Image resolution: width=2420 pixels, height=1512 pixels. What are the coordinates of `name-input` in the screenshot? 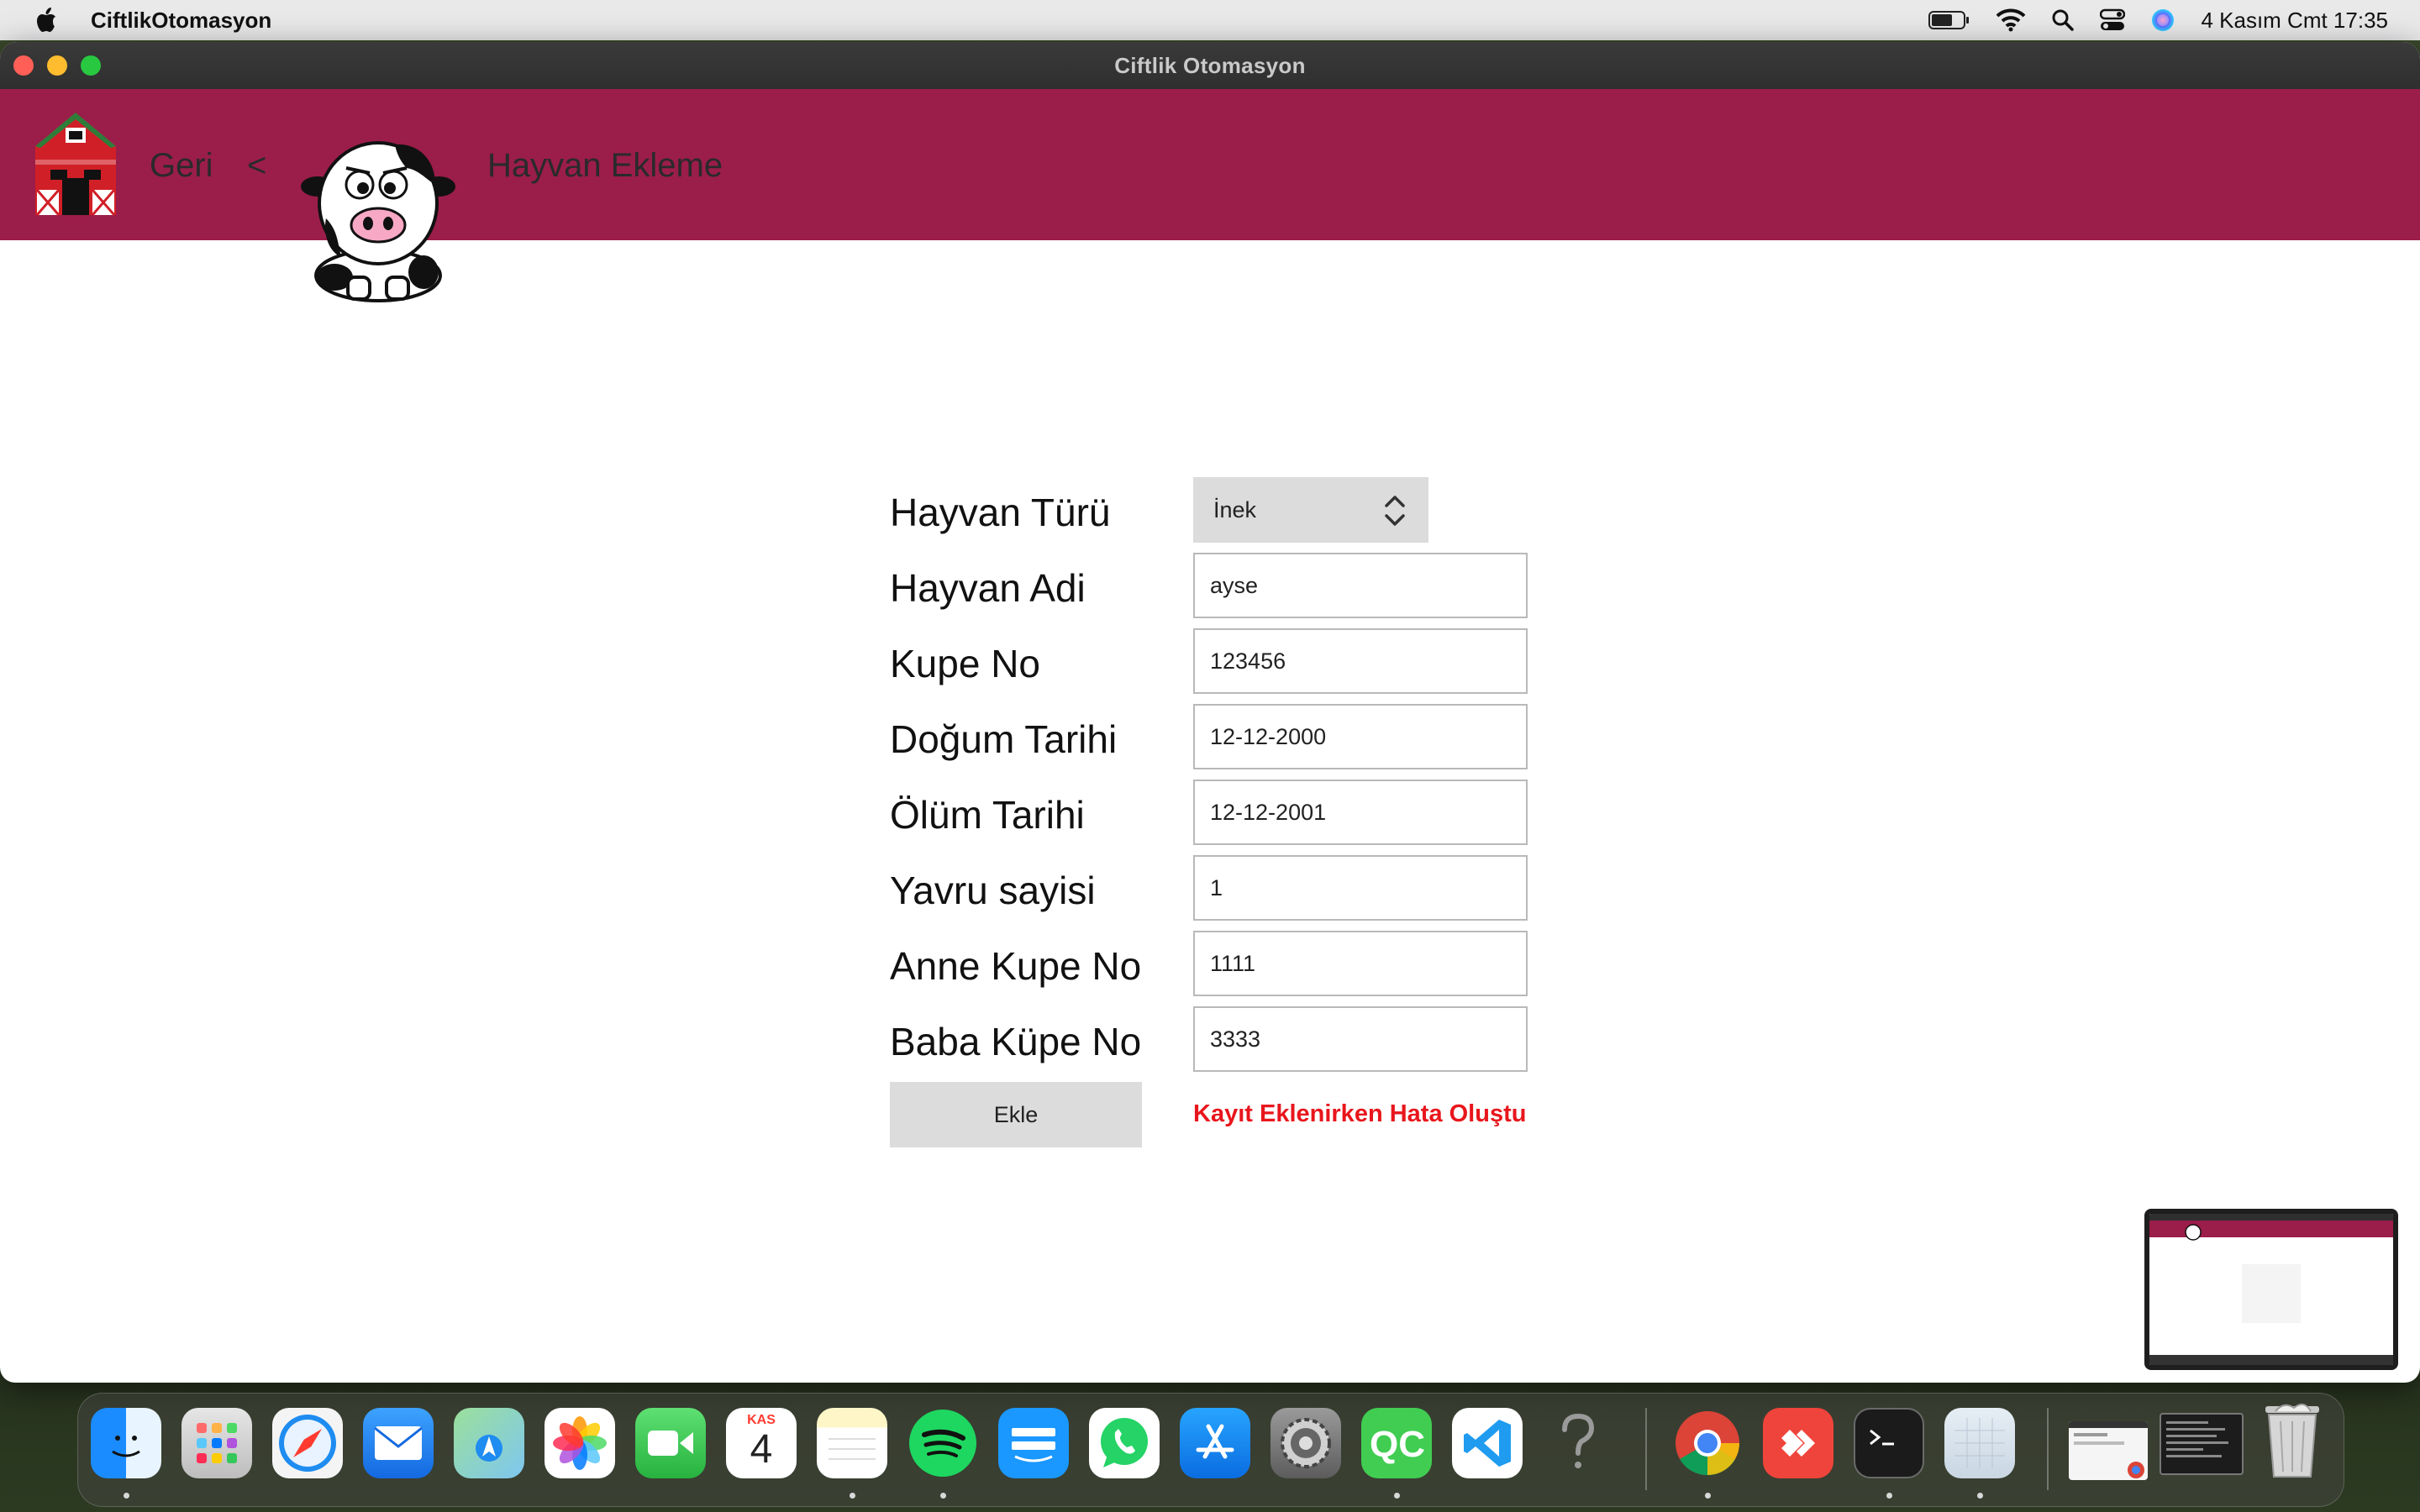 It's located at (1360, 585).